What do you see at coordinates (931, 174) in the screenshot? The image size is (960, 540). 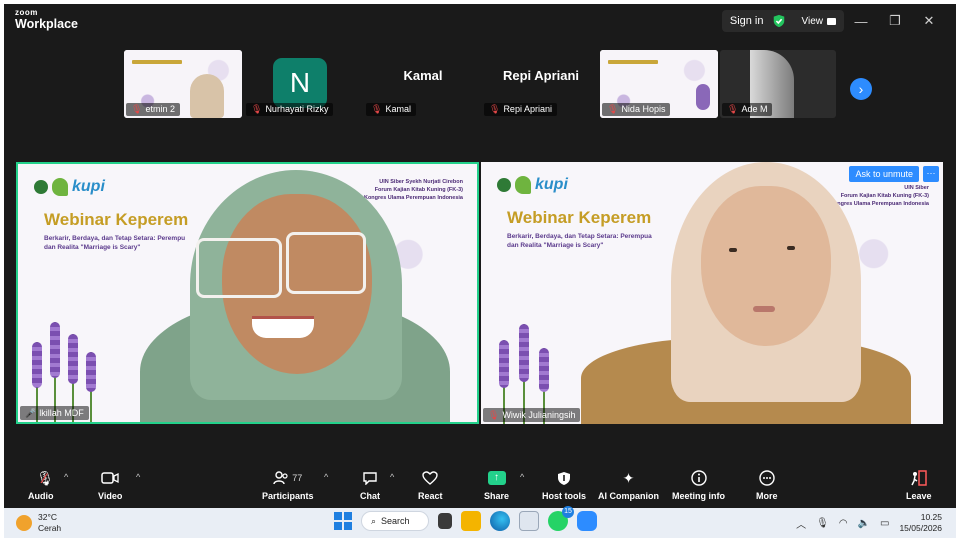 I see `tile-more-options-button: ···` at bounding box center [931, 174].